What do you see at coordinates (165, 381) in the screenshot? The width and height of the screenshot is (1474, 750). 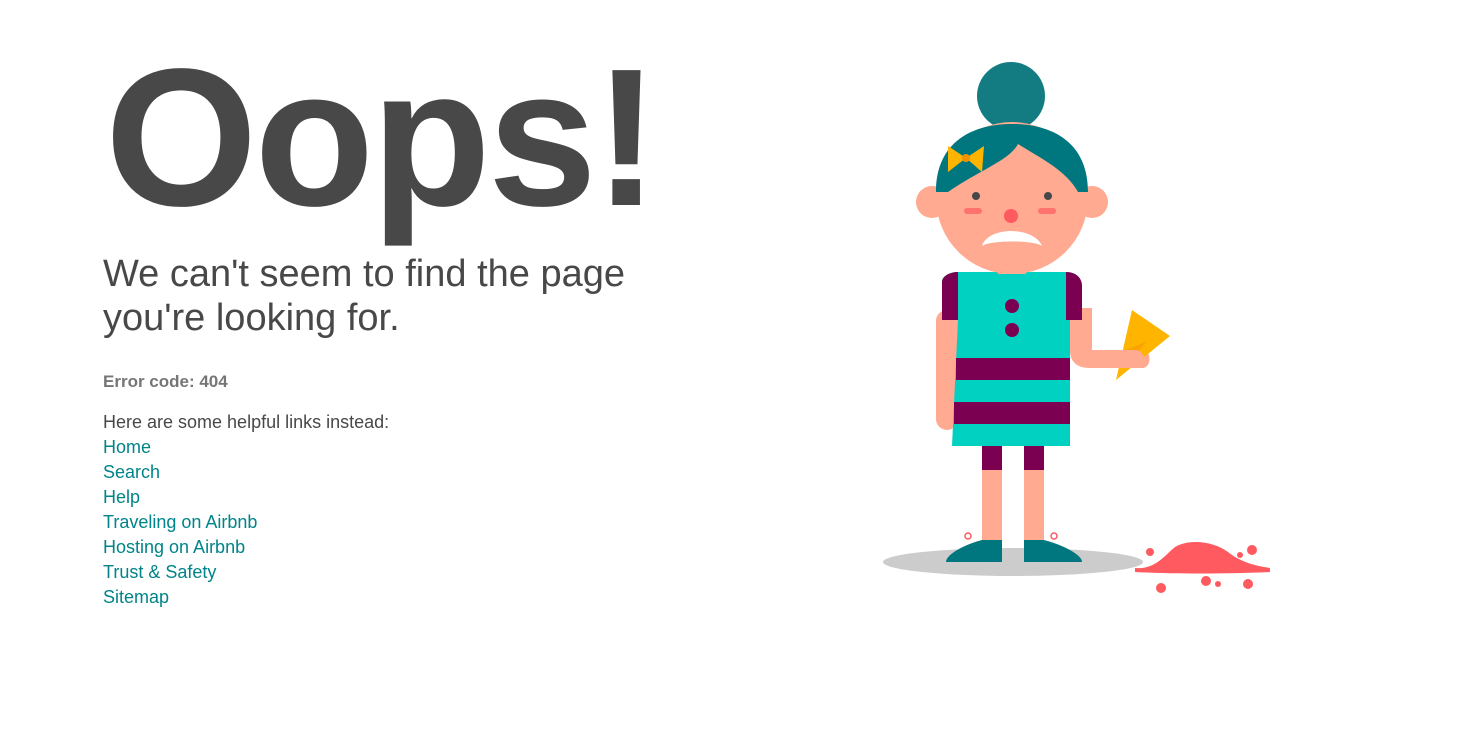 I see `error-code: Error code: 404` at bounding box center [165, 381].